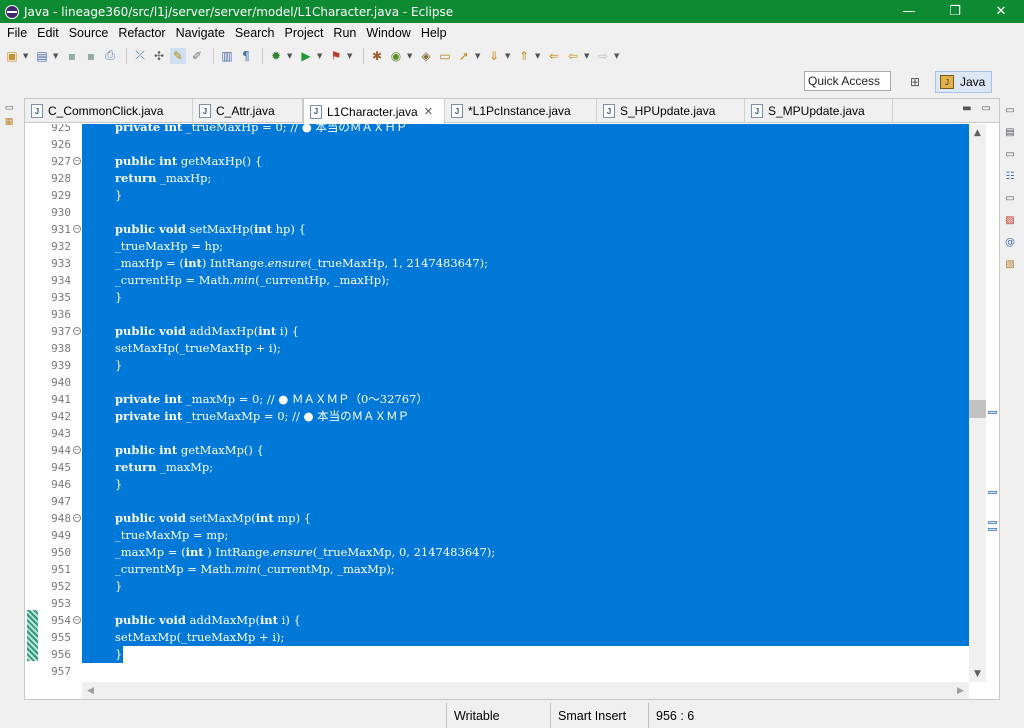 This screenshot has width=1024, height=728. I want to click on run-dropdown-icon: ▼, so click(320, 56).